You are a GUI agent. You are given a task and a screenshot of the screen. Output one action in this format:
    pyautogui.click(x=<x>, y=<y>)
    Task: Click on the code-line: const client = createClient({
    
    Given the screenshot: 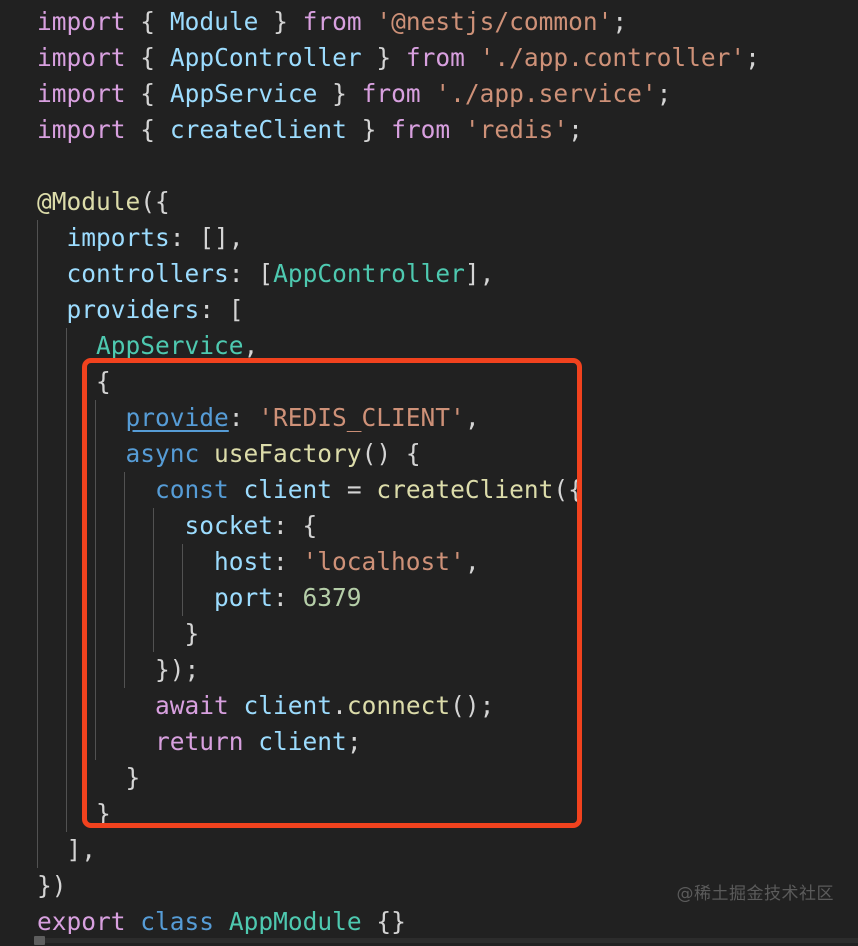 What is the action you would take?
    pyautogui.click(x=429, y=490)
    